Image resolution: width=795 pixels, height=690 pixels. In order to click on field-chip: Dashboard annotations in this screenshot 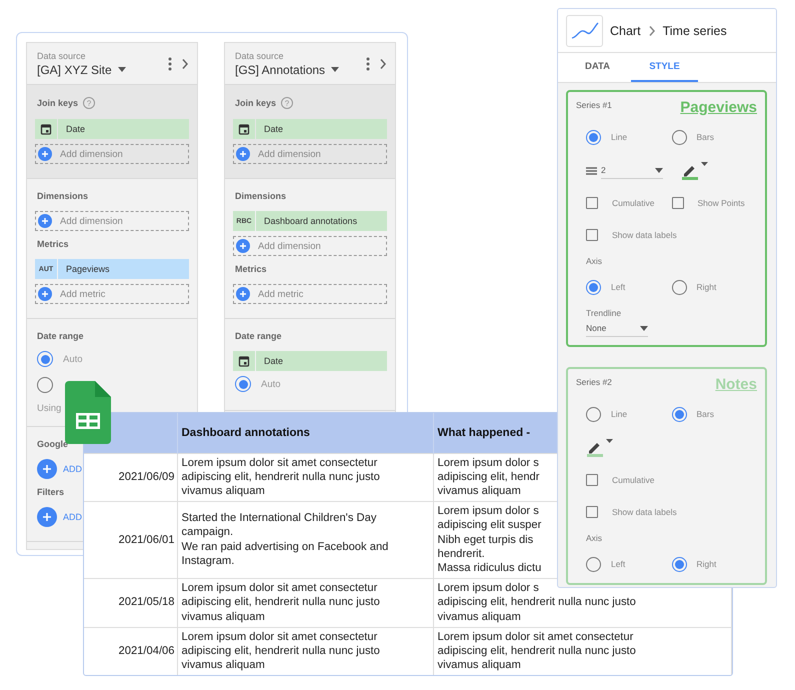, I will do `click(321, 221)`.